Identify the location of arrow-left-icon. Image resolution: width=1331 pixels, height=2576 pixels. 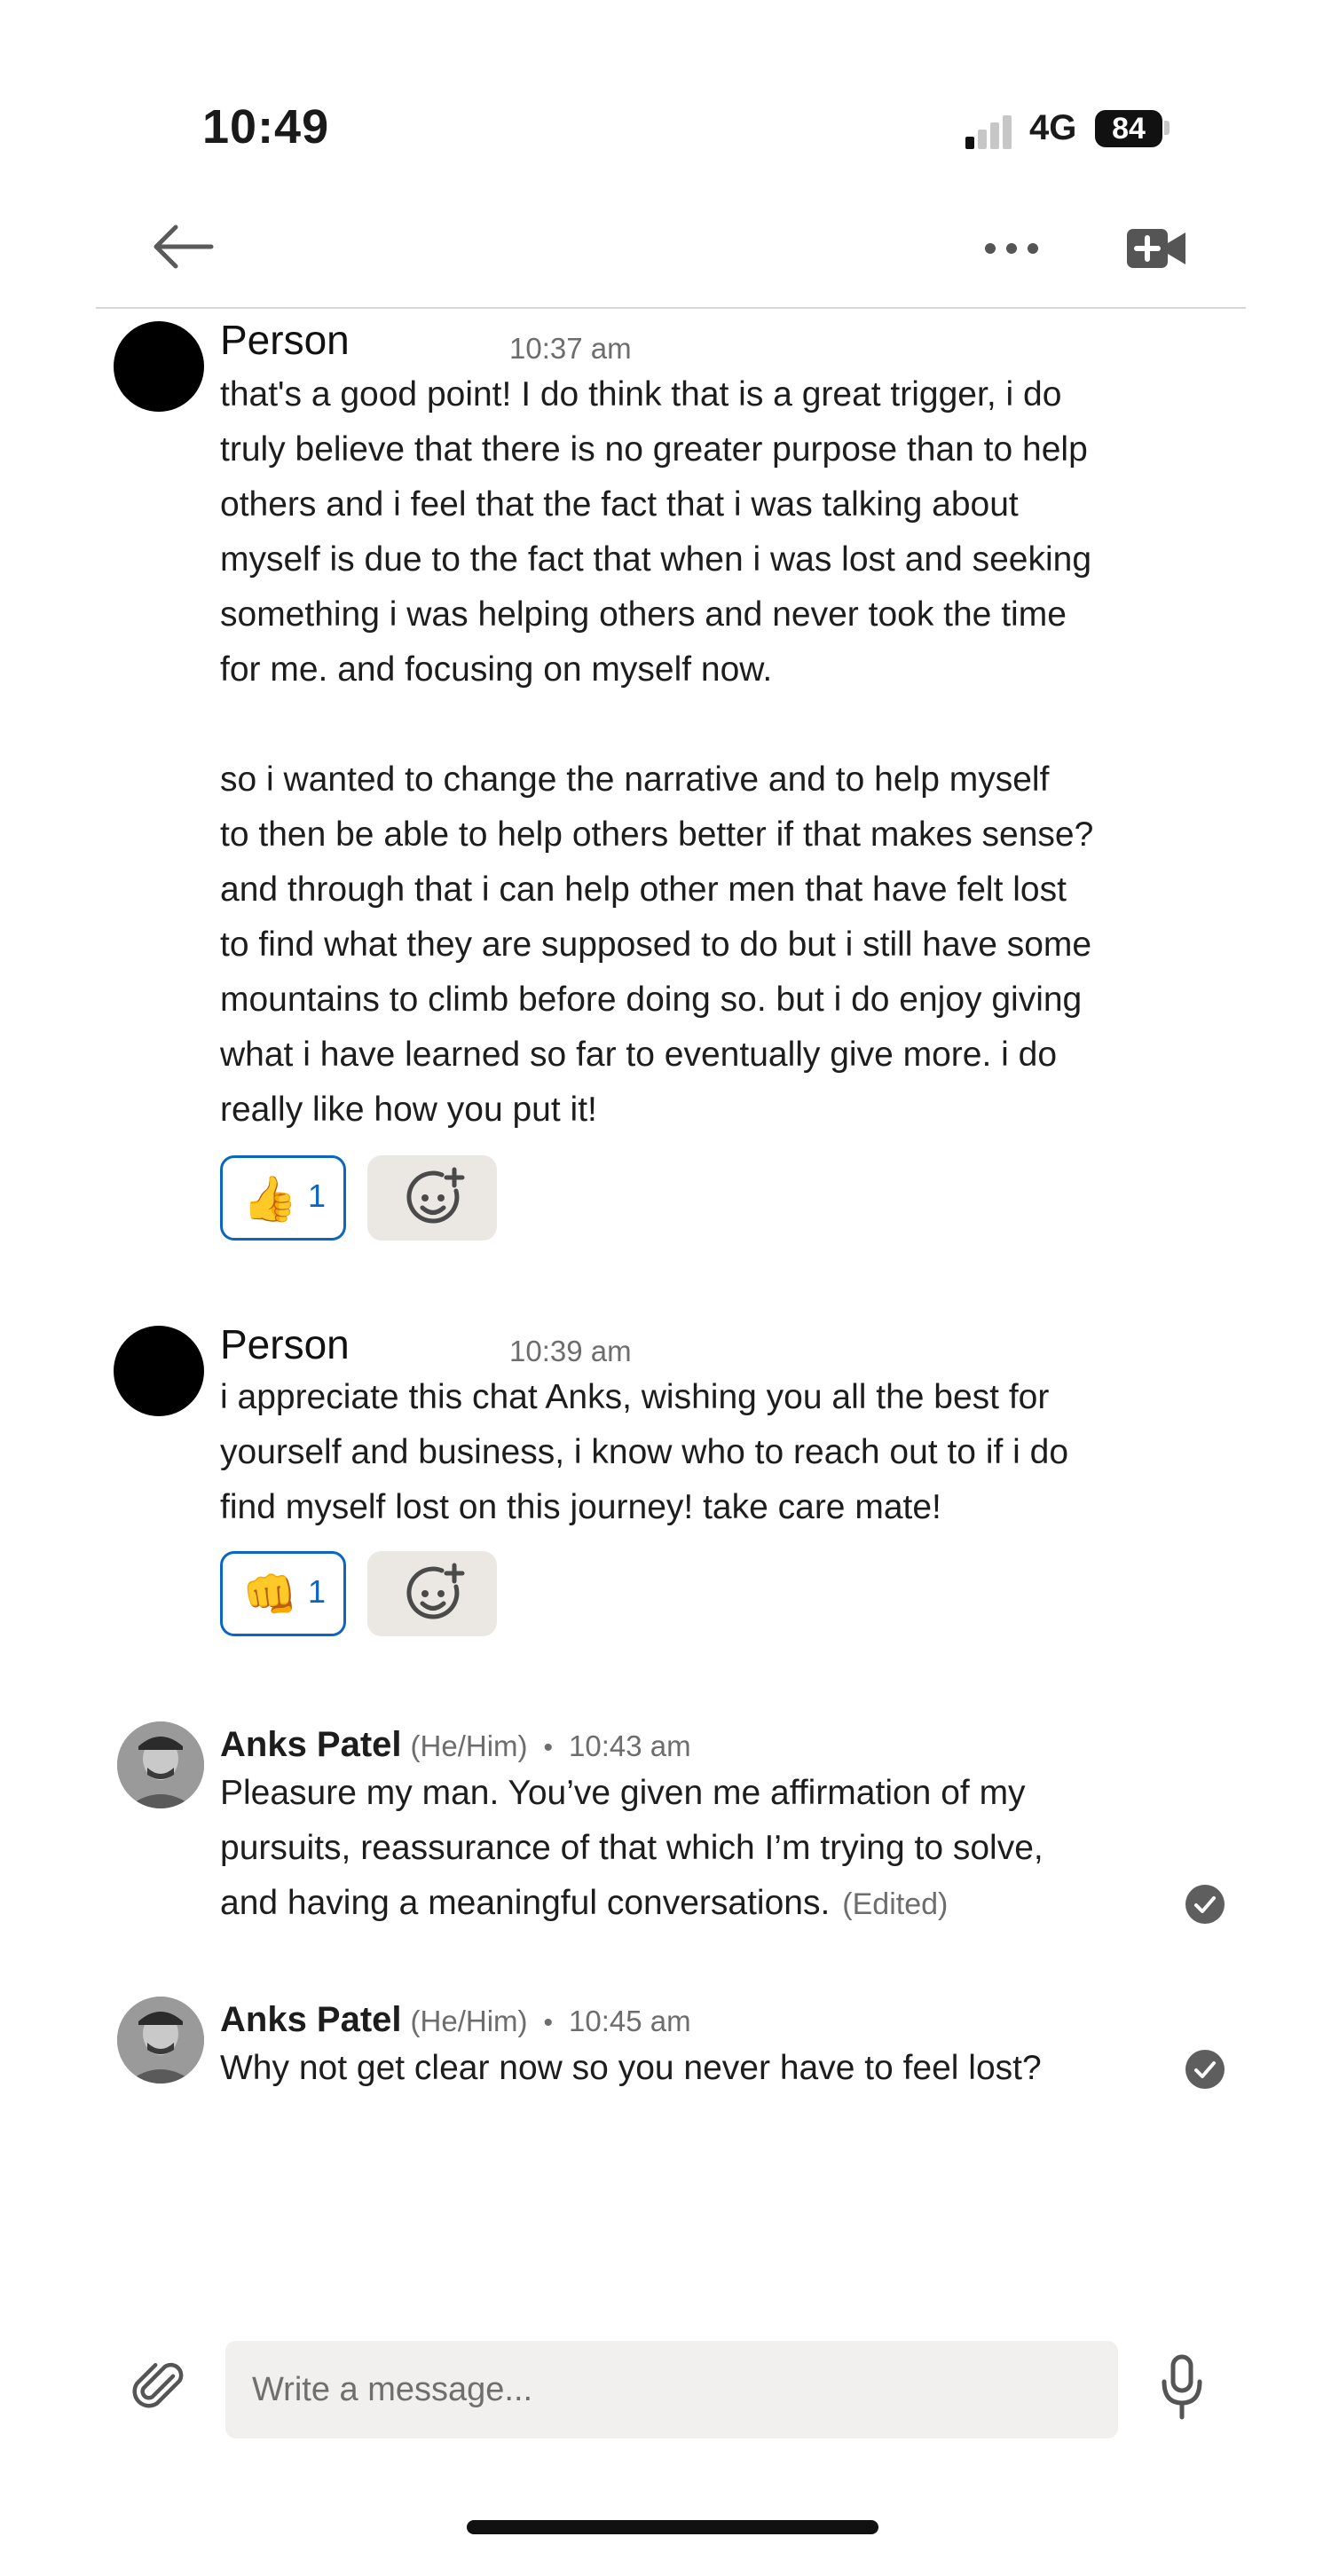
(183, 246).